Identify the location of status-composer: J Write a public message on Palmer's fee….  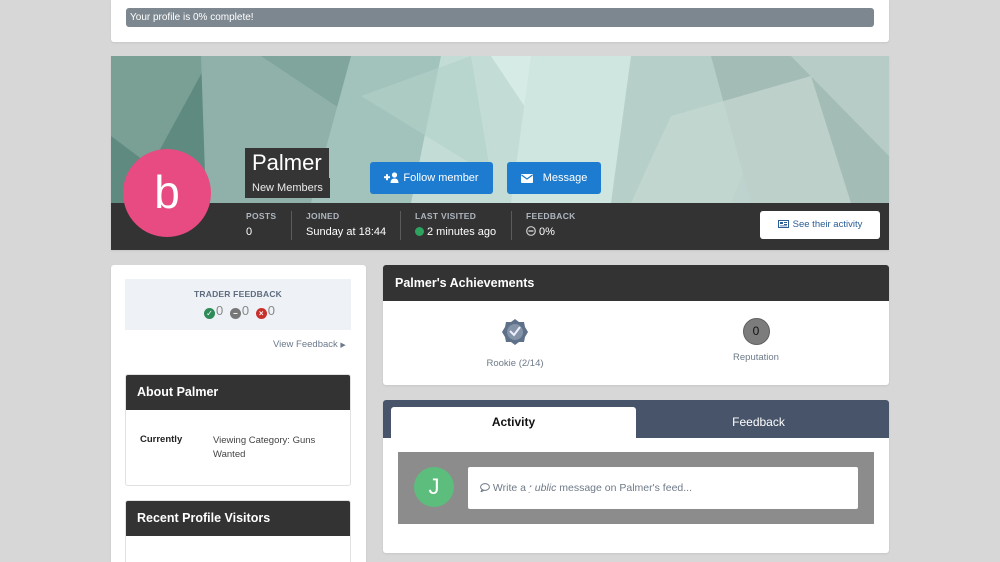
(636, 488).